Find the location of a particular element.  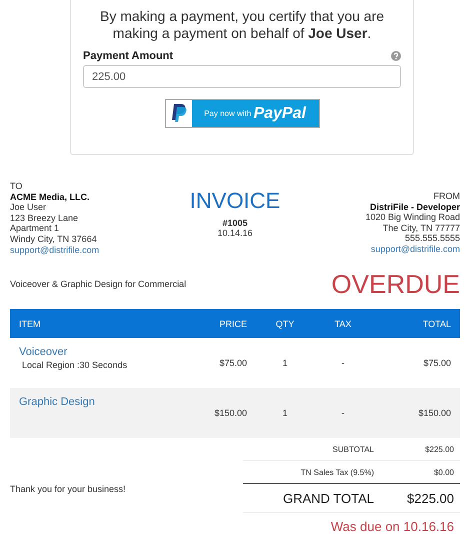

address-line: Apartment 1 is located at coordinates (35, 228).